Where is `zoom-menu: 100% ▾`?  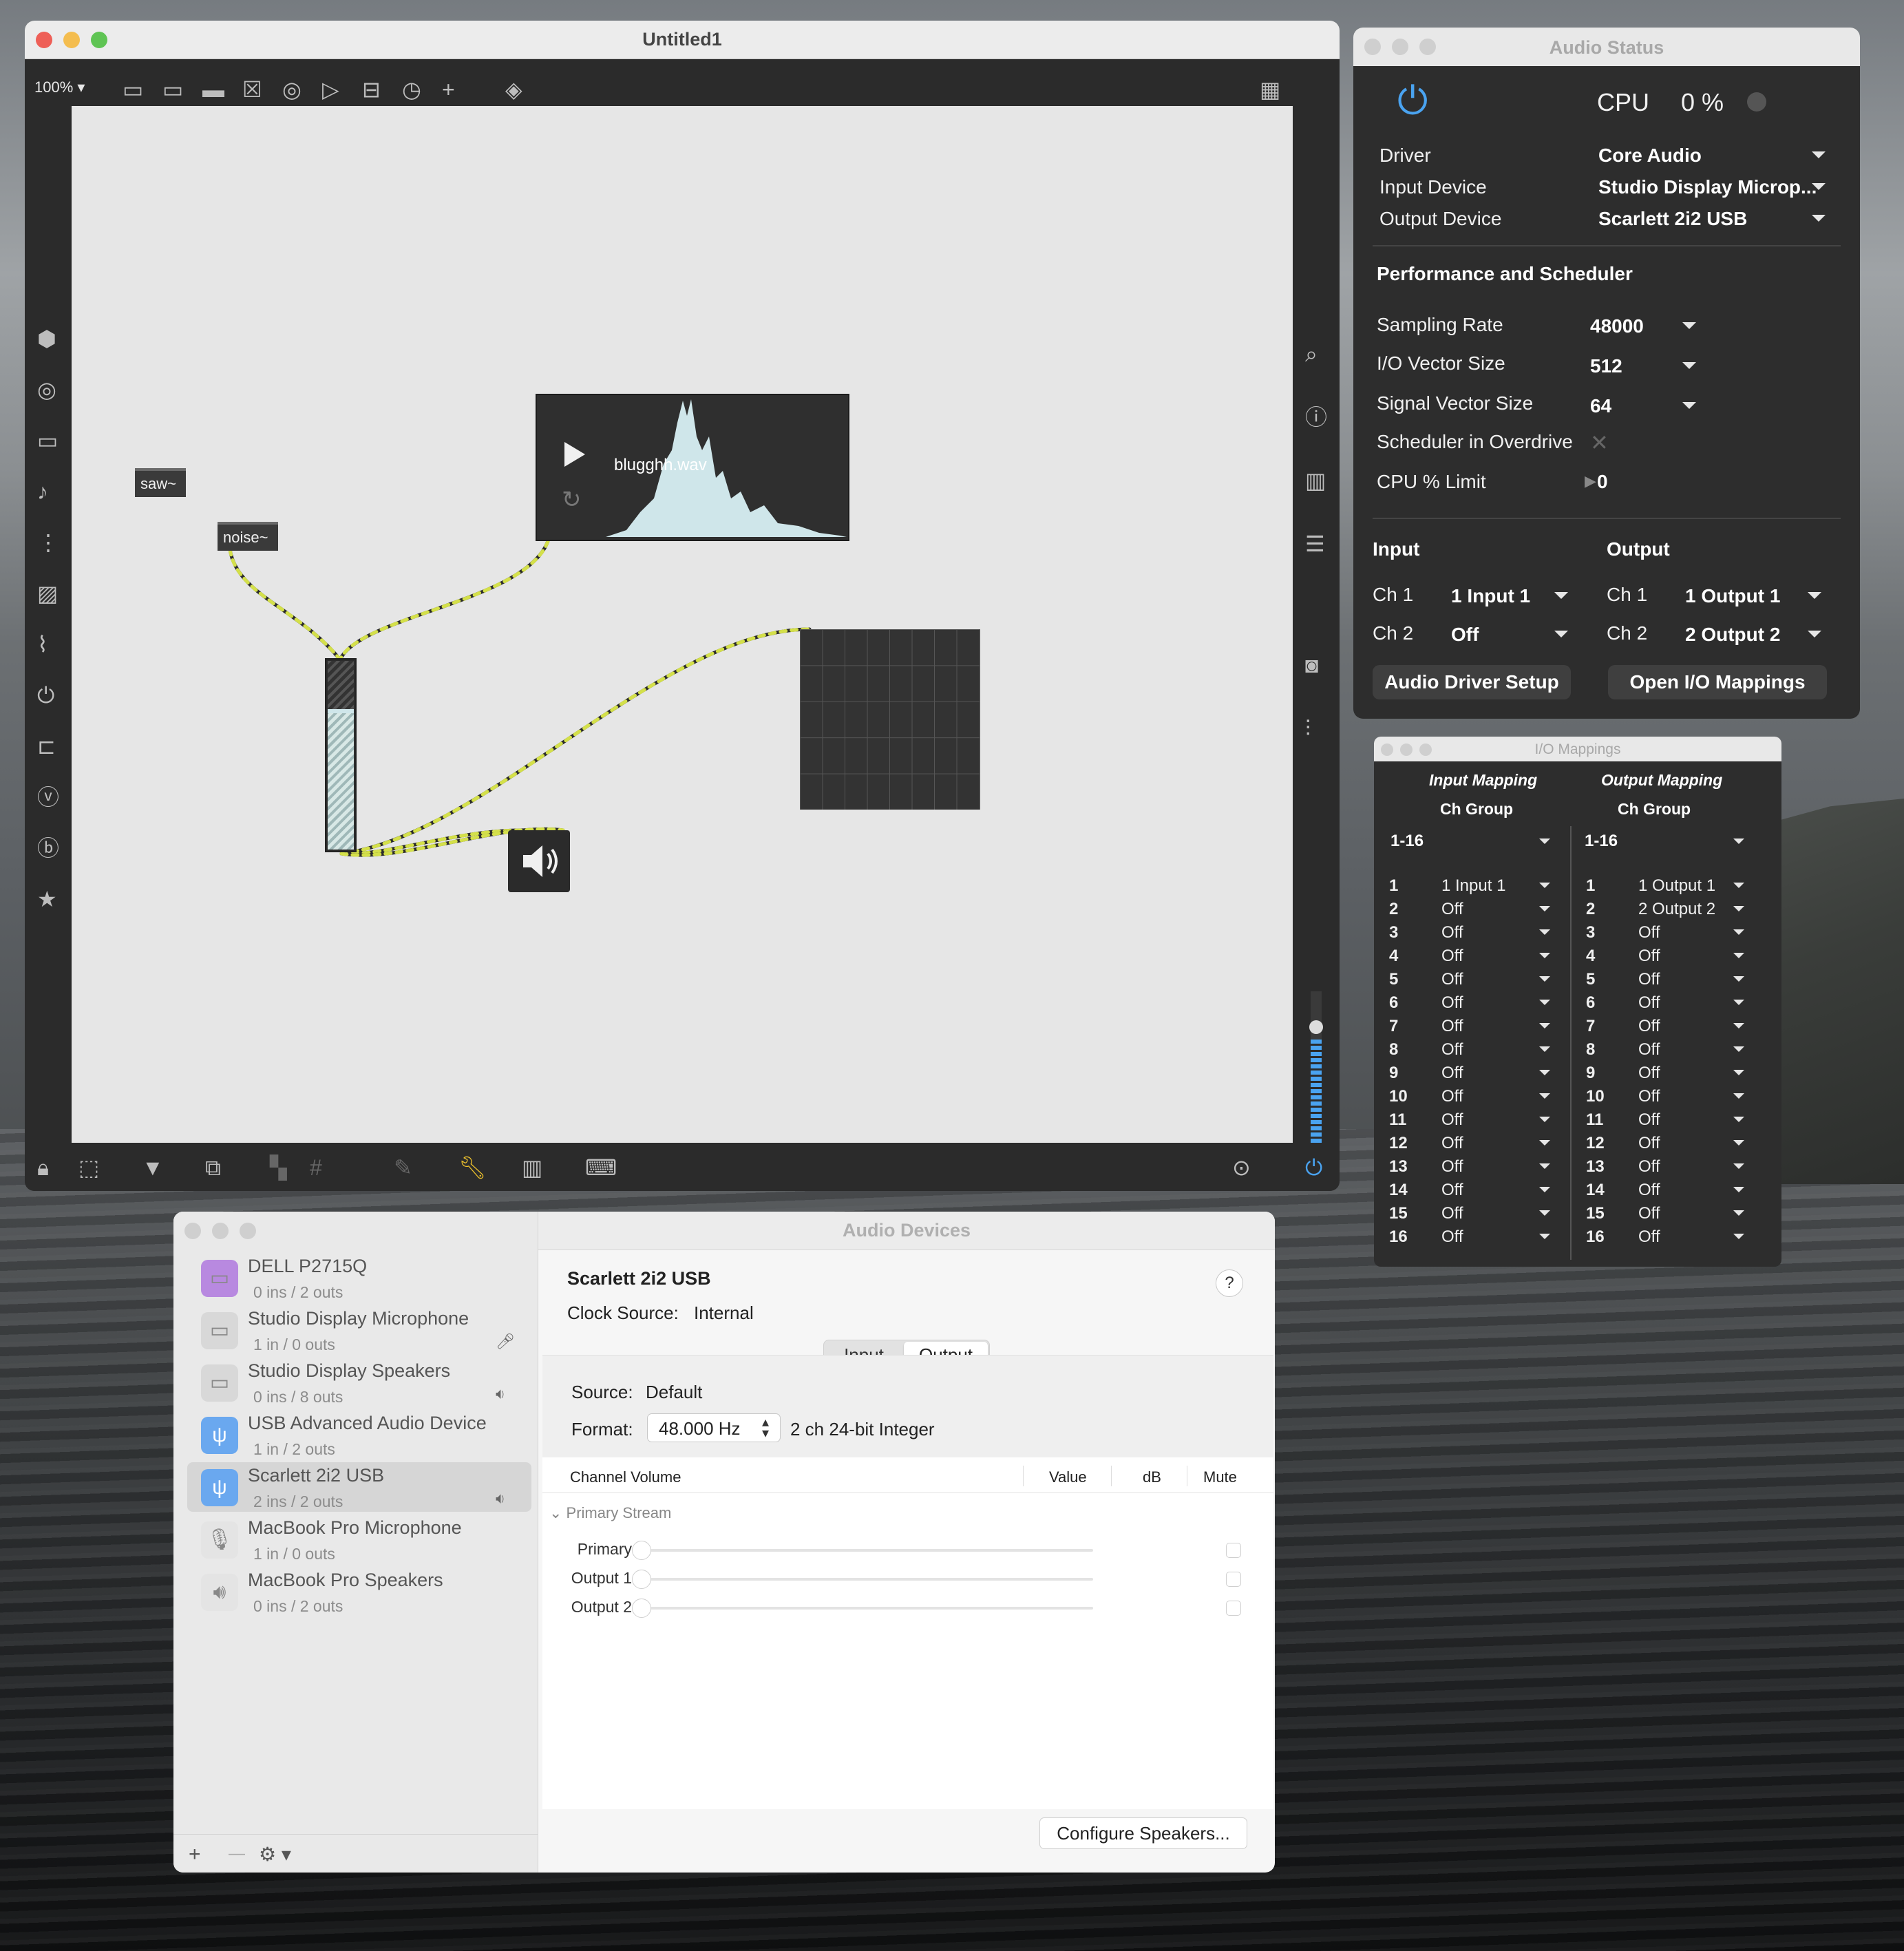 zoom-menu: 100% ▾ is located at coordinates (59, 87).